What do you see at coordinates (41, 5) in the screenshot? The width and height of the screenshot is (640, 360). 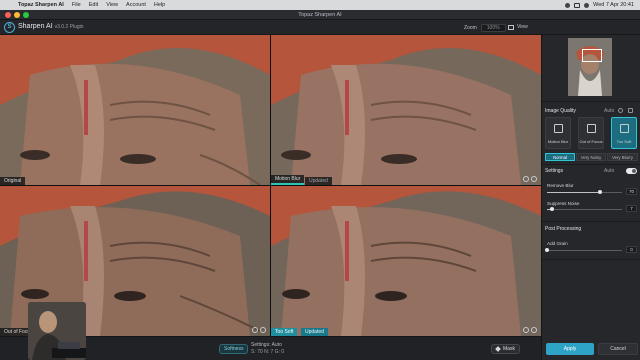 I see `menu-app: Topaz Sharpen AI` at bounding box center [41, 5].